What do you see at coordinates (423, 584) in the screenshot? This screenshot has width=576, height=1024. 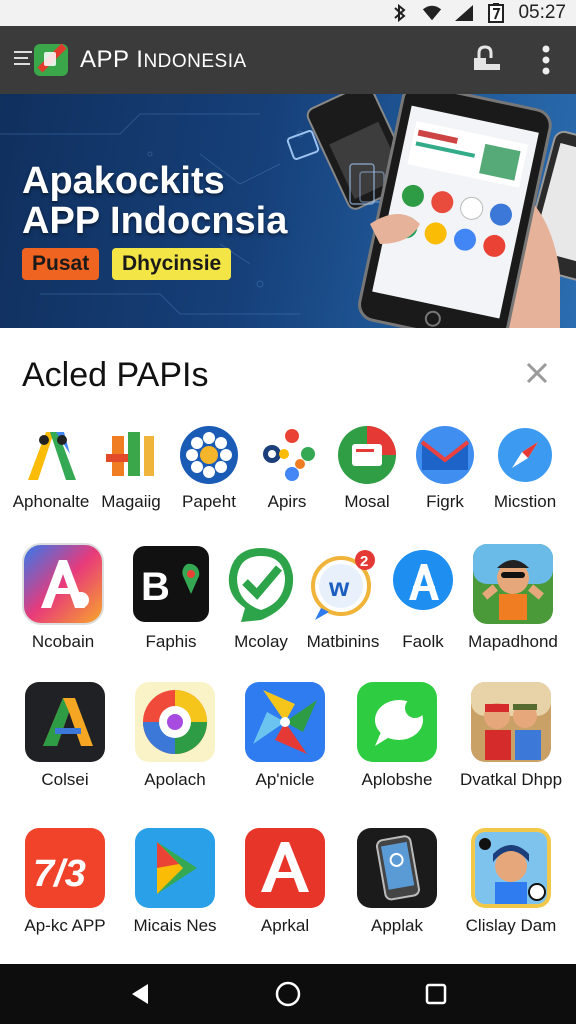 I see `app-store-a-icon` at bounding box center [423, 584].